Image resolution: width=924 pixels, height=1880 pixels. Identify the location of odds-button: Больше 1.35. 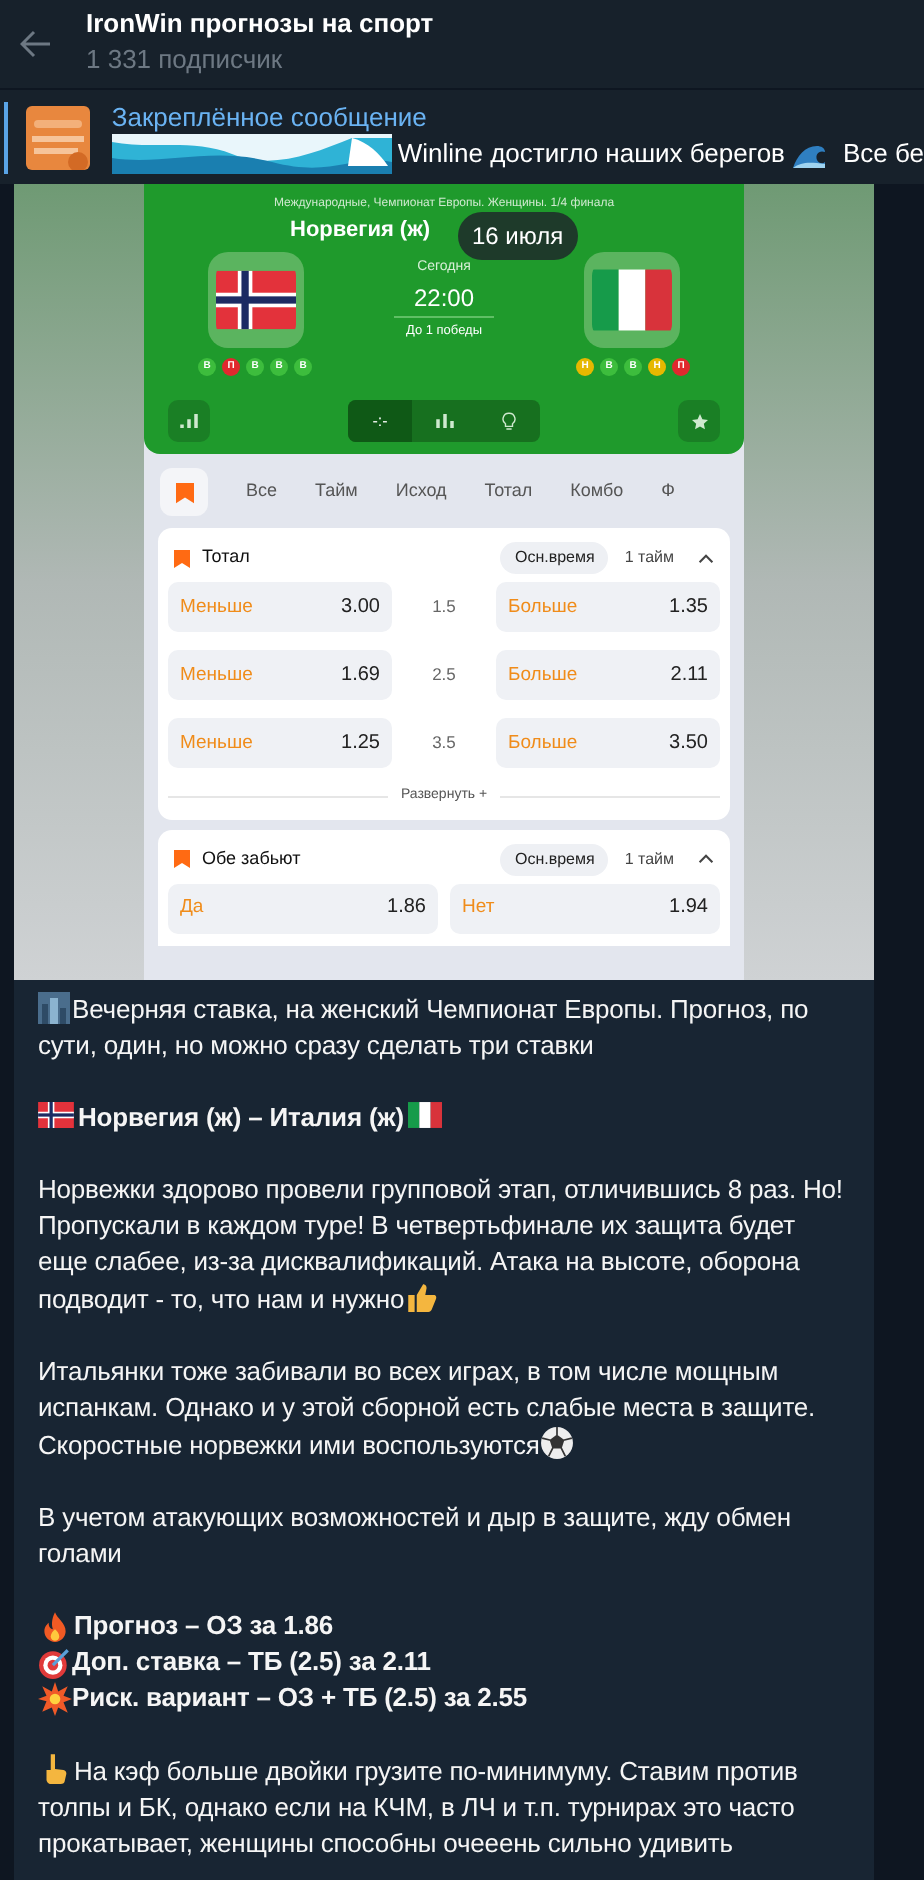
(608, 607).